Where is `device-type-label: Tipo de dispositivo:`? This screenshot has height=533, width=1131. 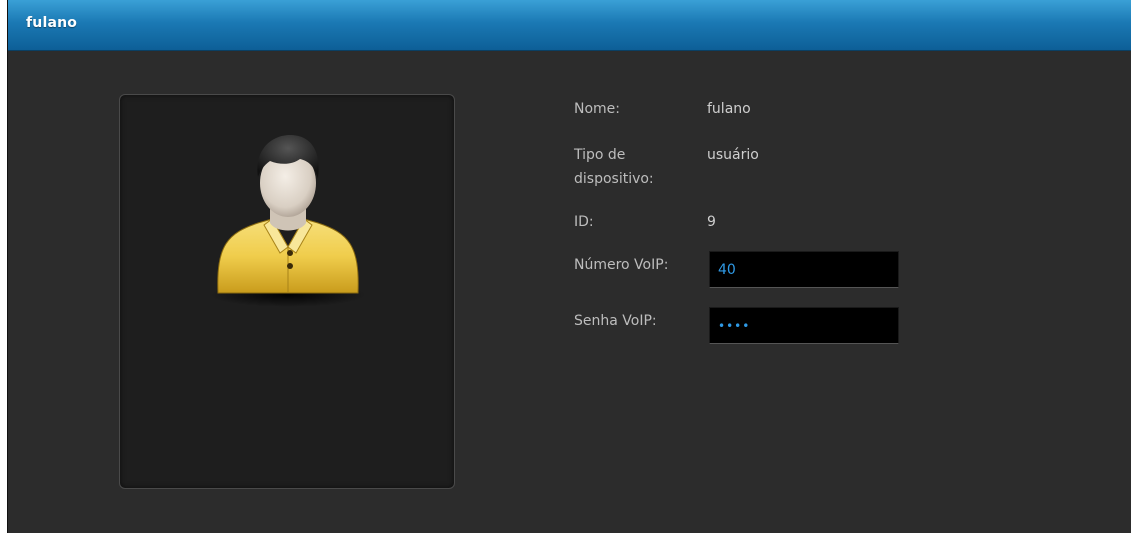
device-type-label: Tipo de dispositivo: is located at coordinates (639, 167).